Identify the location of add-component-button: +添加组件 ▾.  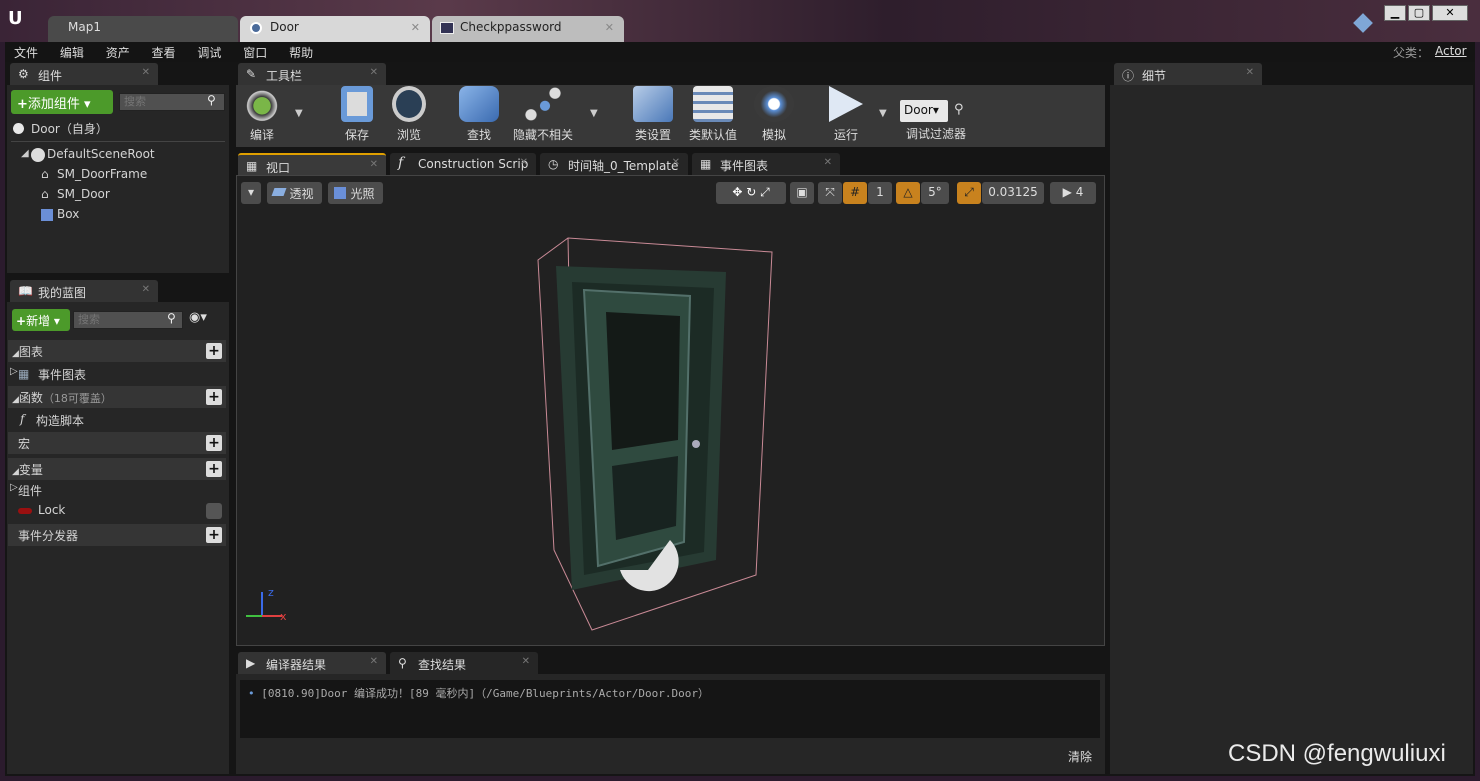
(62, 102).